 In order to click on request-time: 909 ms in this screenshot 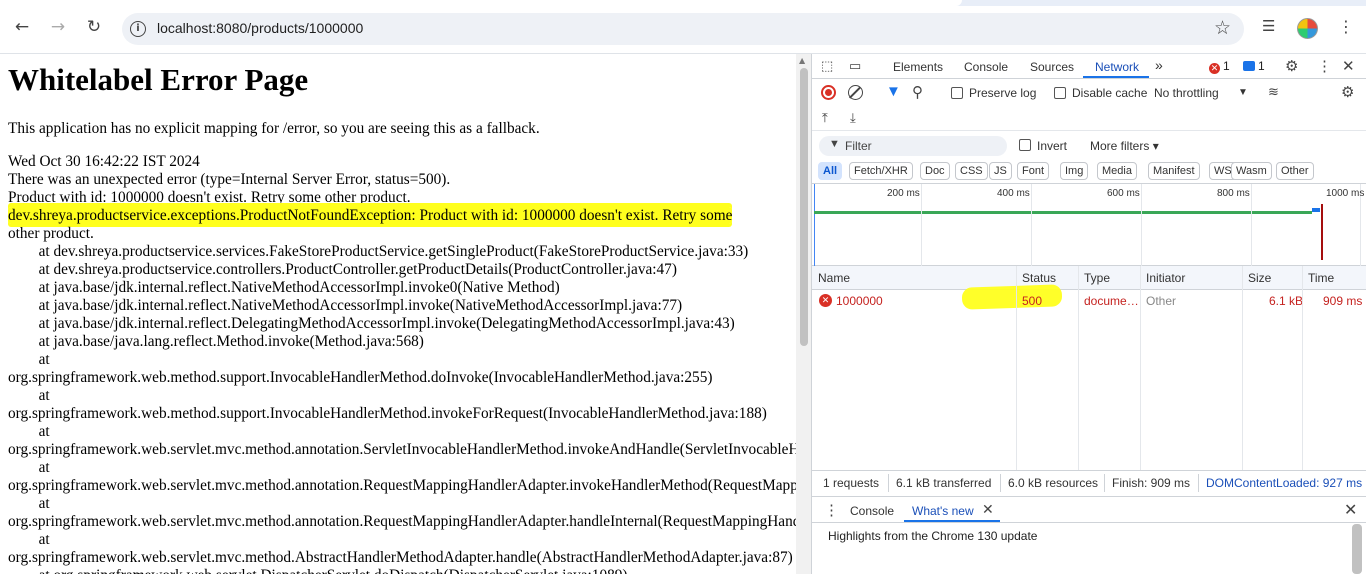, I will do `click(1343, 301)`.